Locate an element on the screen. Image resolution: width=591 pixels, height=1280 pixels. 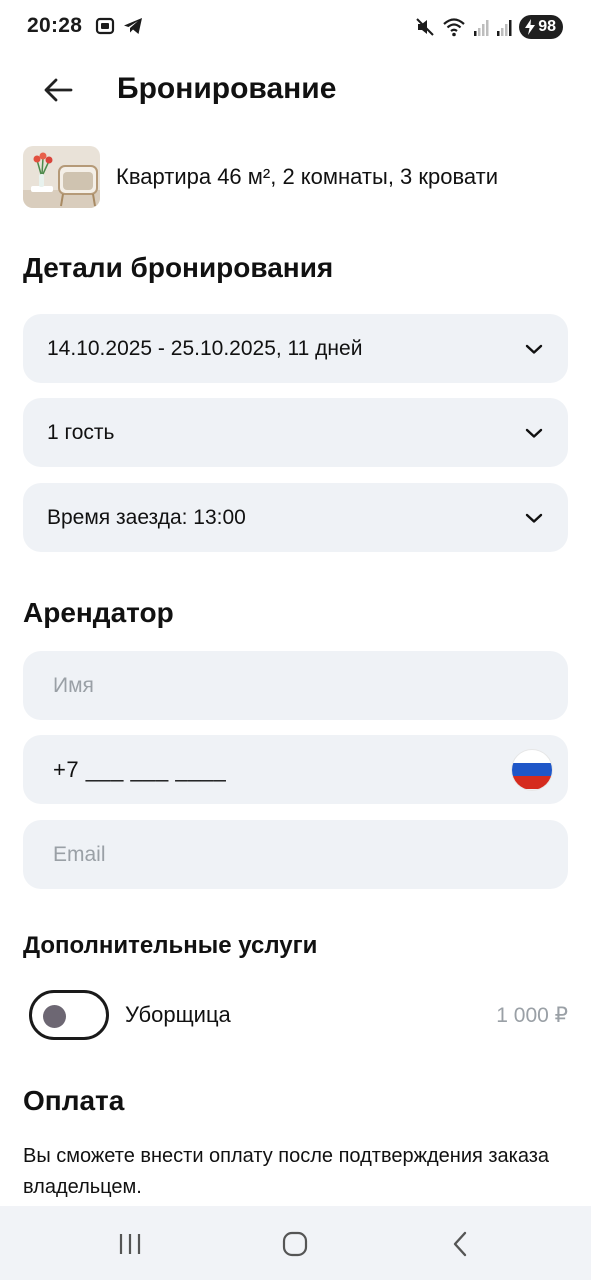
app-header: Бронирование is located at coordinates (295, 90).